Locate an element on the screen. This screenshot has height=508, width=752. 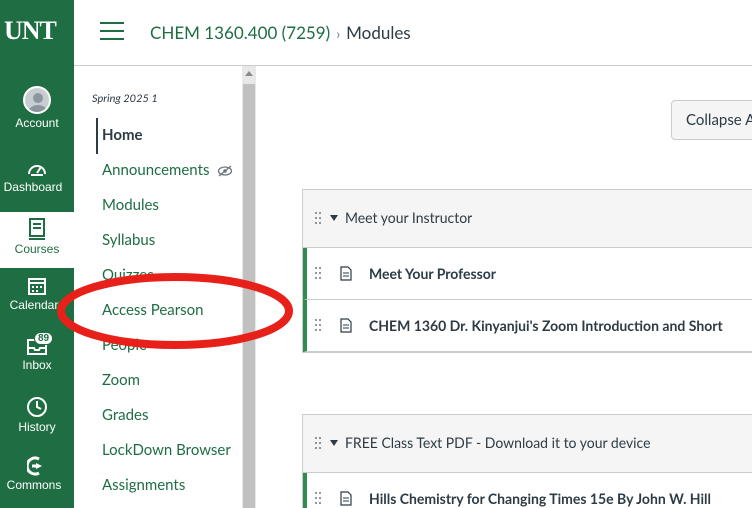
global-nav-calendar: Calendar is located at coordinates (37, 294).